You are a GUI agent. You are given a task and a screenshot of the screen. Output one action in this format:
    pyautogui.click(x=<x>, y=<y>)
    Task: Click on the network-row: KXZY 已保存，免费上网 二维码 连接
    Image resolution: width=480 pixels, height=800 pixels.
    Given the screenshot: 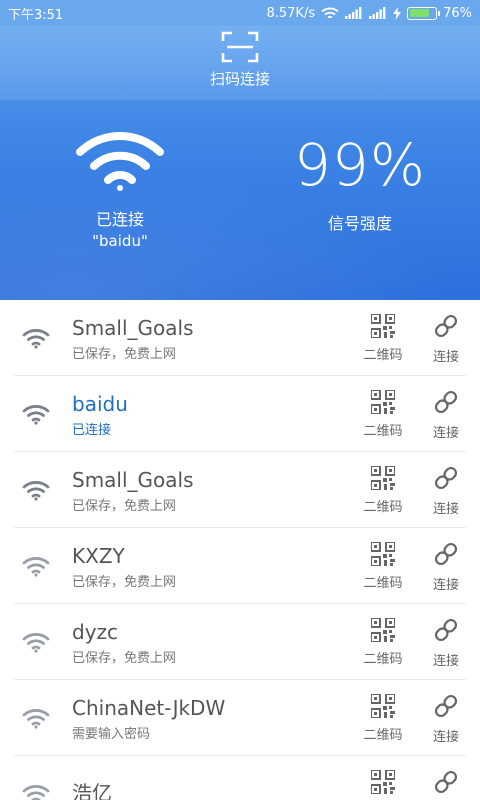 What is the action you would take?
    pyautogui.click(x=240, y=566)
    